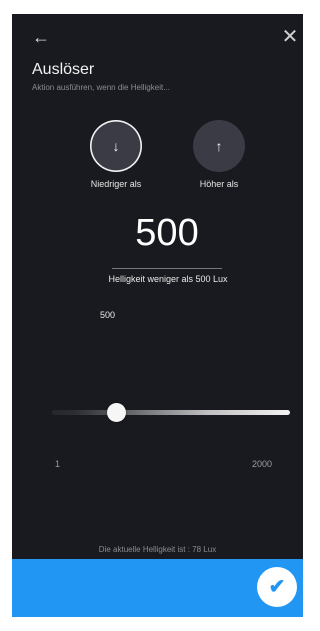 This screenshot has height=631, width=320. What do you see at coordinates (116, 184) in the screenshot?
I see `lower-than-label: Niedriger als` at bounding box center [116, 184].